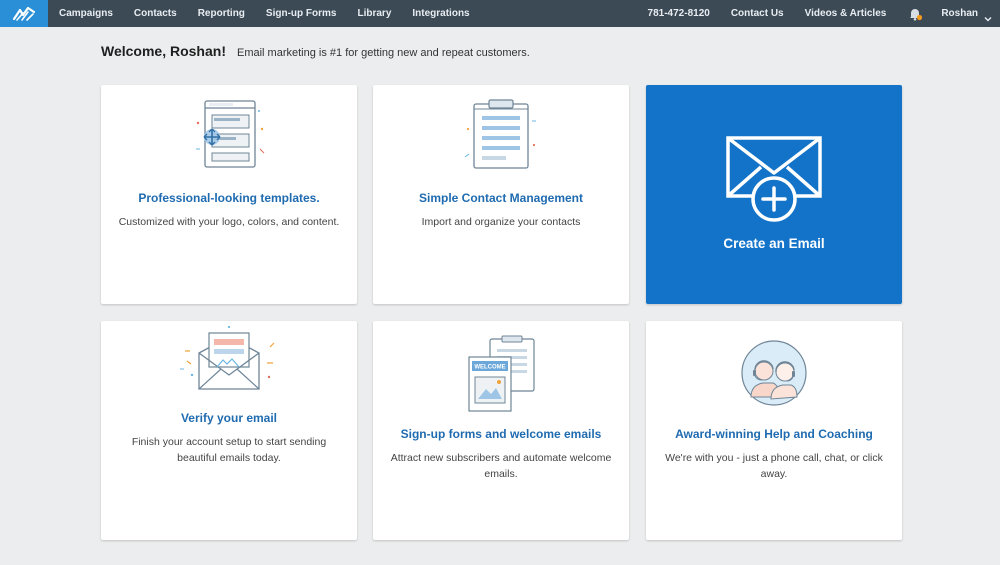 This screenshot has width=1000, height=565. I want to click on nav-contact-us: Contact Us, so click(757, 13).